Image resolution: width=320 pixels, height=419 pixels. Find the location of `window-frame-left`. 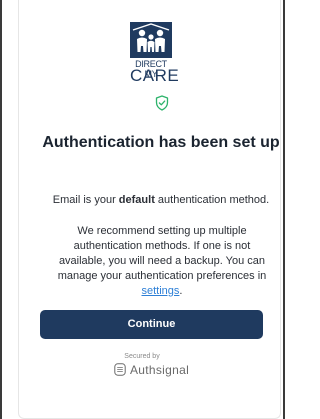

window-frame-left is located at coordinates (1, 209).